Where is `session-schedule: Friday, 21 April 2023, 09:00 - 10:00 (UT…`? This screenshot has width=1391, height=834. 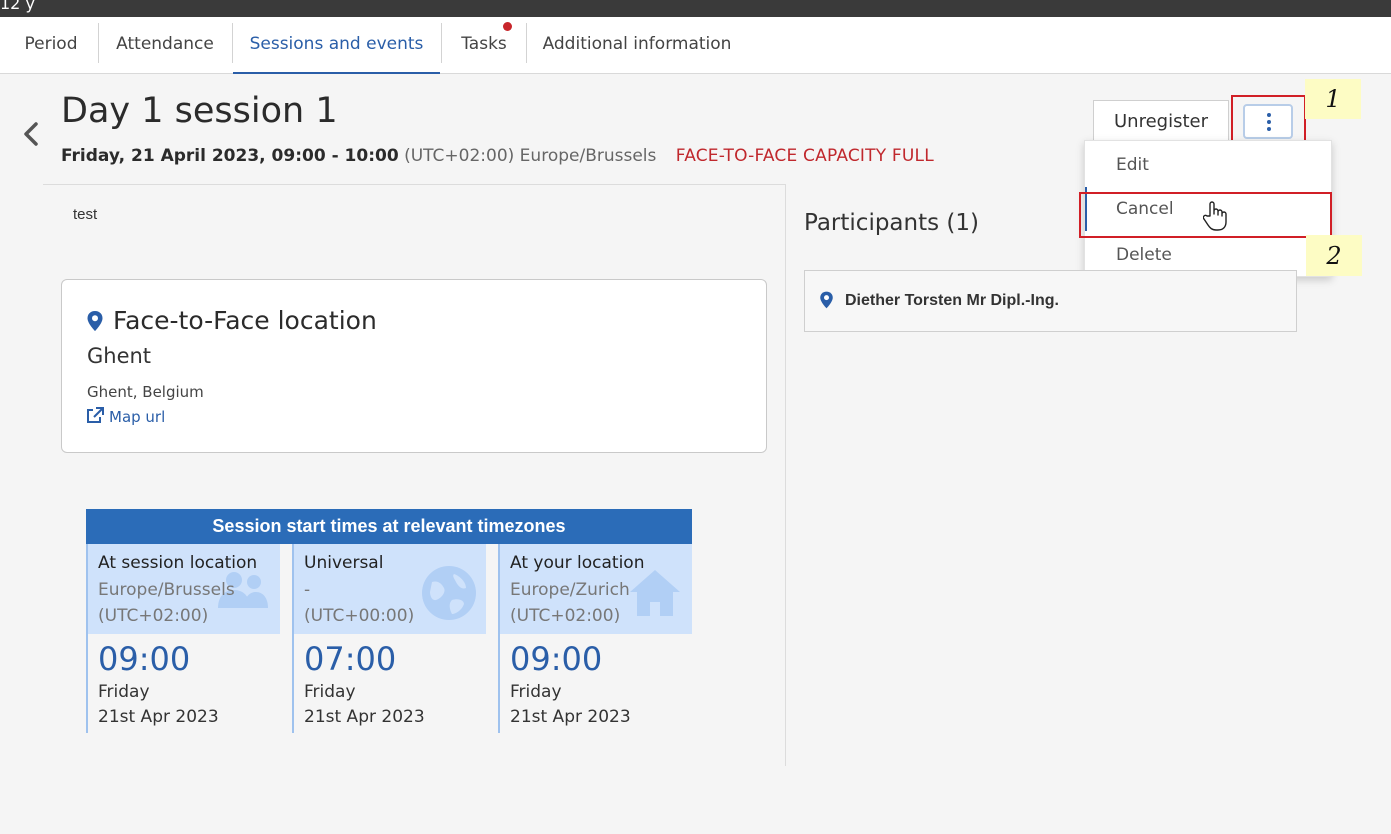
session-schedule: Friday, 21 April 2023, 09:00 - 10:00 (UT… is located at coordinates (497, 156).